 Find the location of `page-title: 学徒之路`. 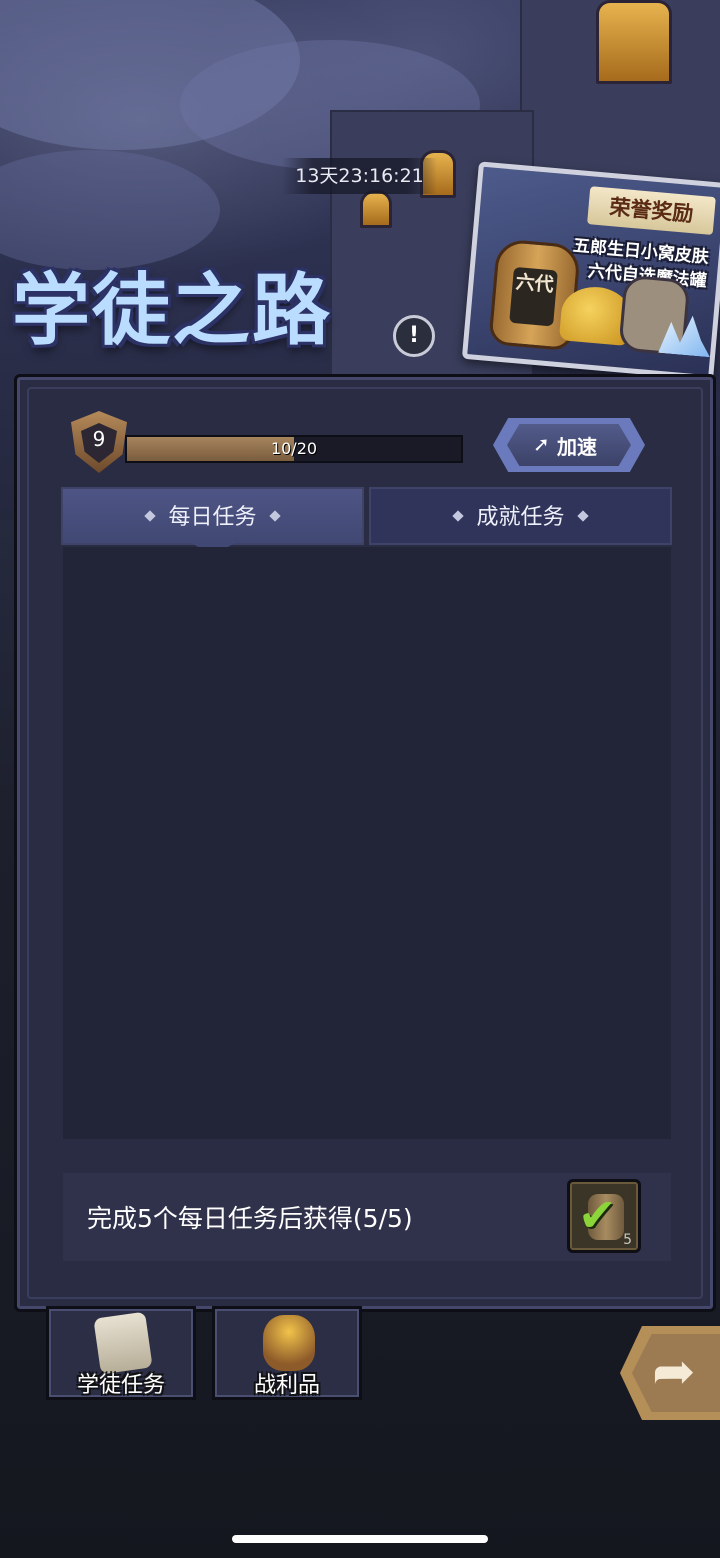

page-title: 学徒之路 is located at coordinates (172, 311).